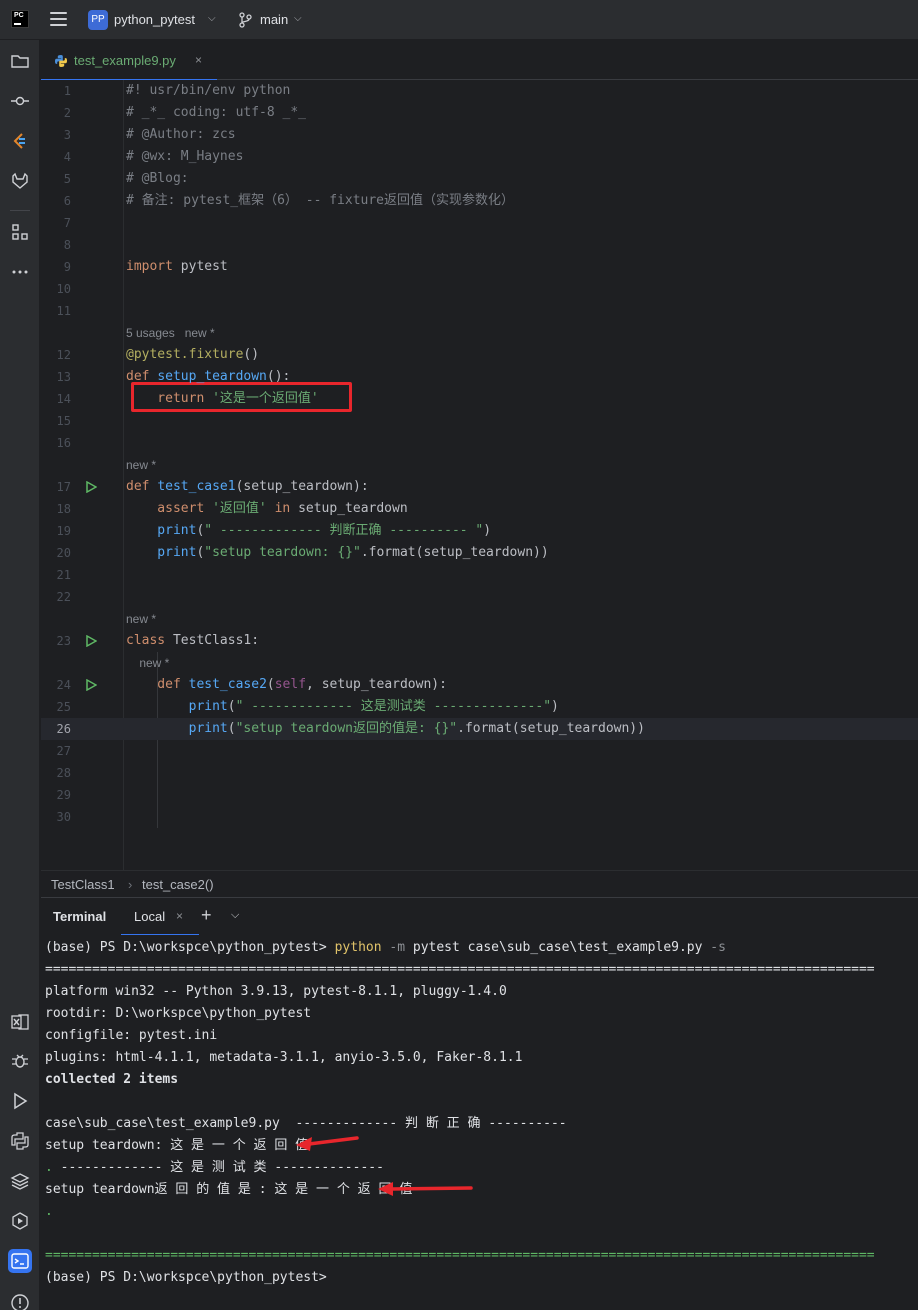 The image size is (918, 1310). Describe the element at coordinates (479, 113) in the screenshot. I see `code-line: 2 # _*_ coding: utf-8 _*_` at that location.